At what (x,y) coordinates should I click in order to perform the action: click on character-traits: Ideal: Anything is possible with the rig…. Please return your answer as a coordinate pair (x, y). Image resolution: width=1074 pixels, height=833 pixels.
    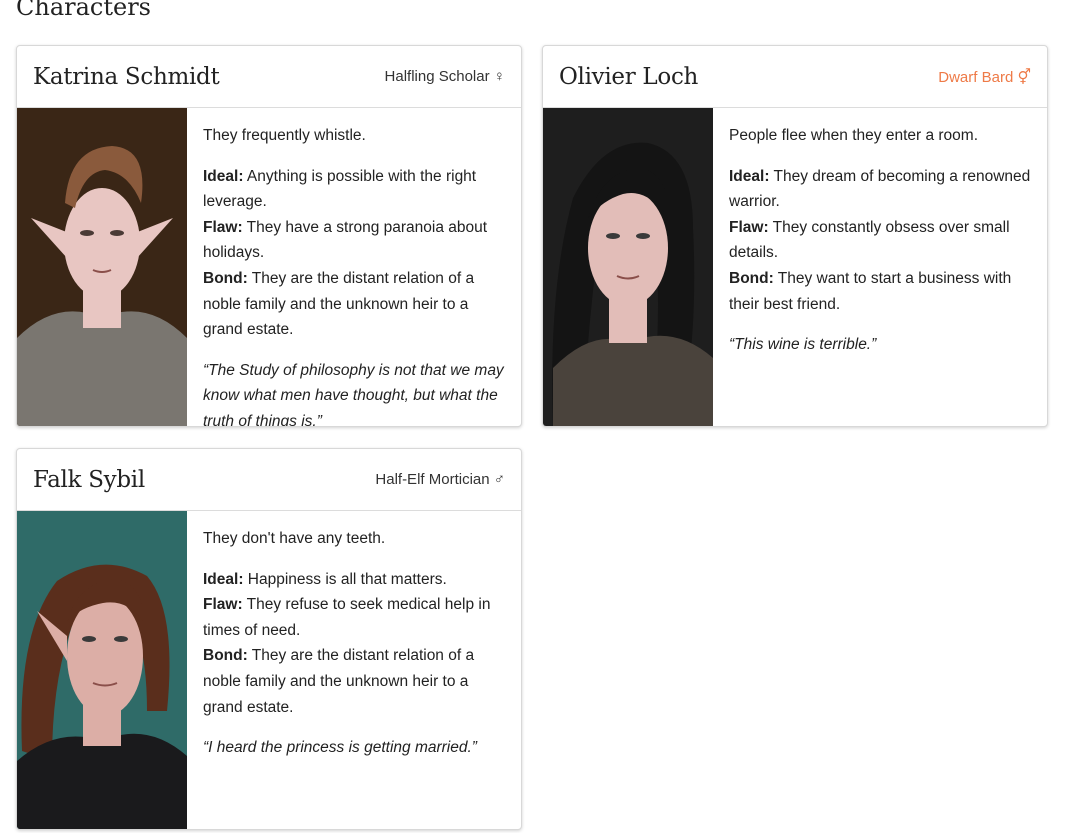
    Looking at the image, I should click on (355, 253).